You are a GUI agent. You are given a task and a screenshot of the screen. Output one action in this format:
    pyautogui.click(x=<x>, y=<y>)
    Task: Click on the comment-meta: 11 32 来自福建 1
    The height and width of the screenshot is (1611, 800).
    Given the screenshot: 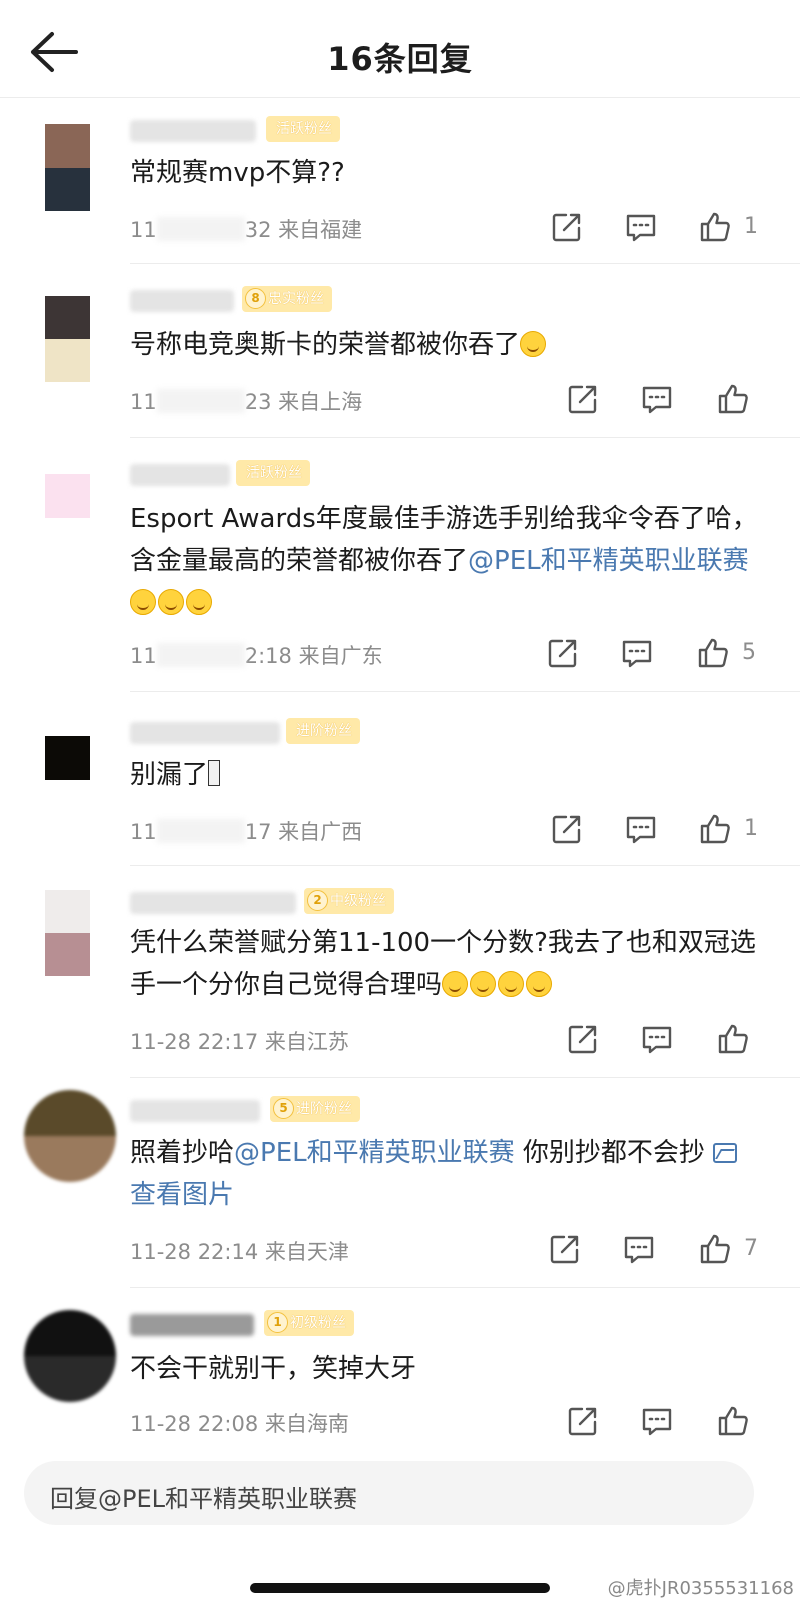 What is the action you would take?
    pyautogui.click(x=465, y=228)
    